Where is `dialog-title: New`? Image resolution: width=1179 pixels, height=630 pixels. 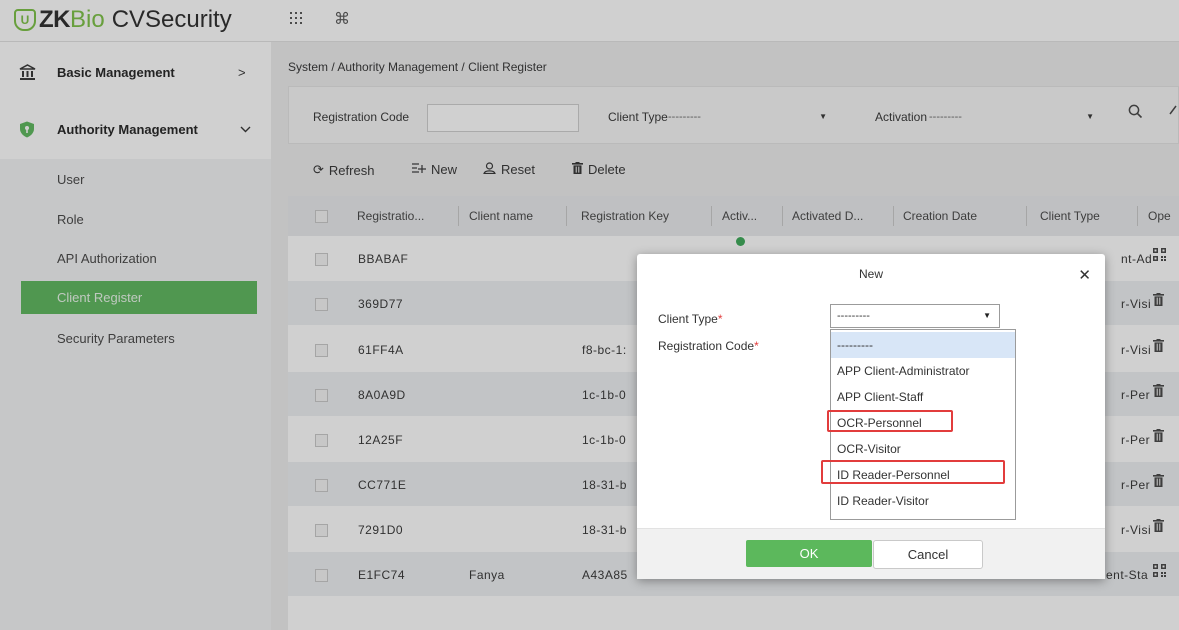
dialog-title: New is located at coordinates (870, 274).